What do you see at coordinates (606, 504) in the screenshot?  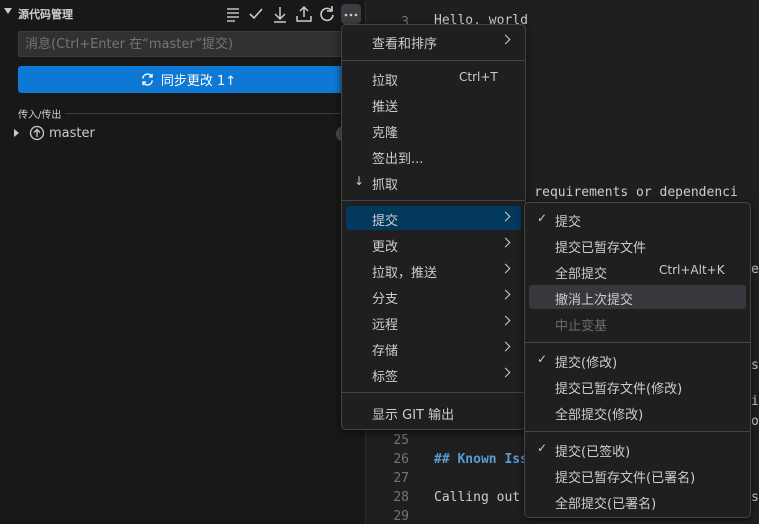 I see `menu-item-label: 全部提交(已署名)` at bounding box center [606, 504].